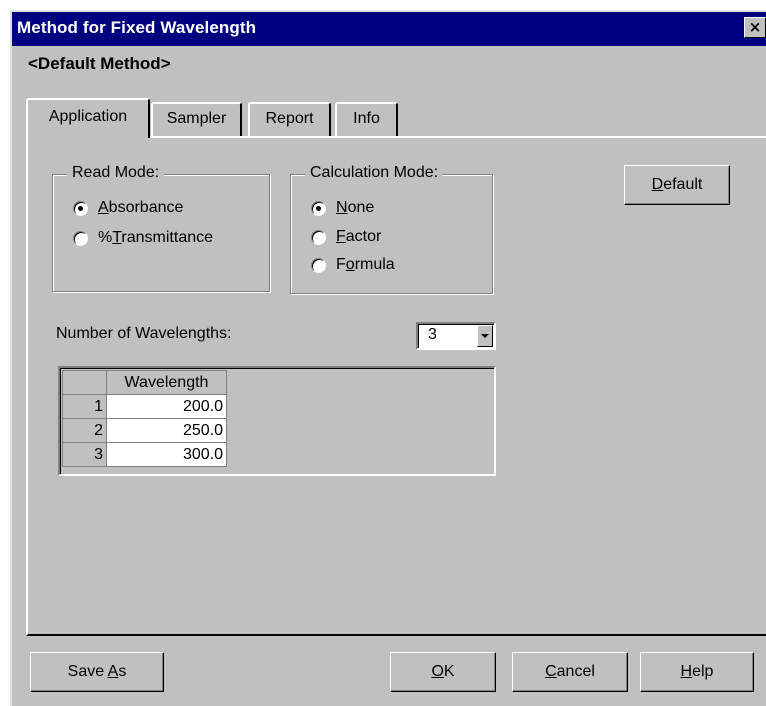 The height and width of the screenshot is (706, 766). I want to click on wavelength-cell: 300.0, so click(166, 454).